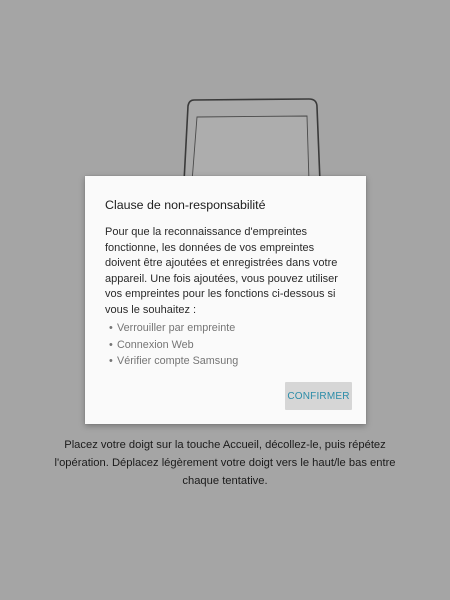  Describe the element at coordinates (185, 205) in the screenshot. I see `dialog-title: Clause de non-responsabilité` at that location.